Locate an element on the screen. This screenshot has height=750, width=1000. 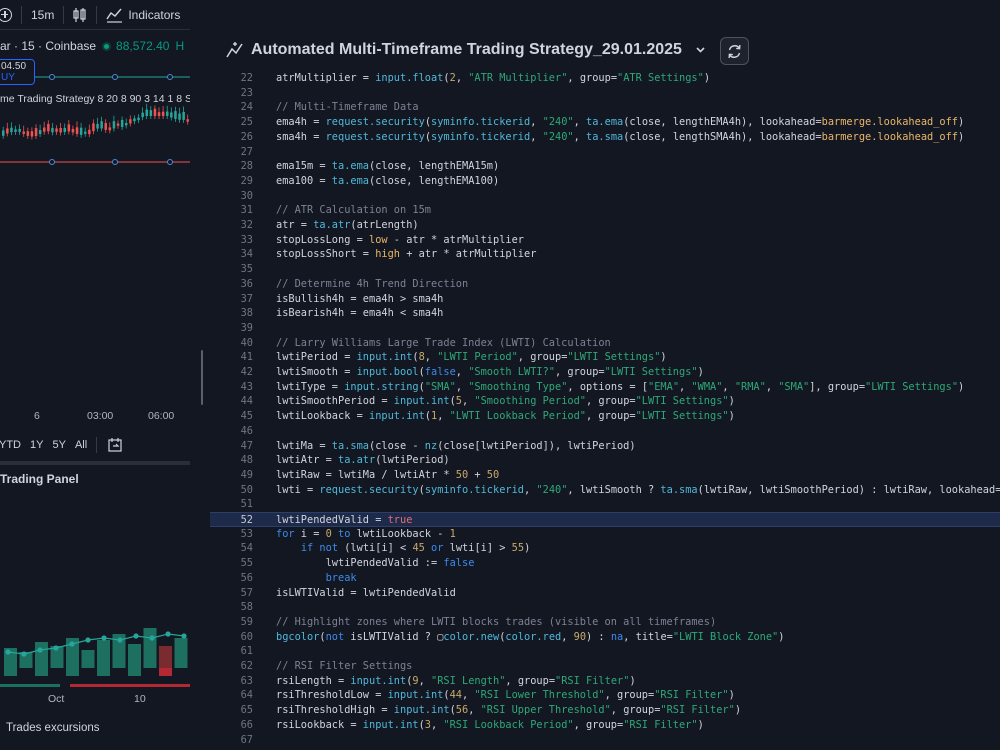
code-line: 29 ema100 = ta.ema(close, lengthEMA100) is located at coordinates (605, 181).